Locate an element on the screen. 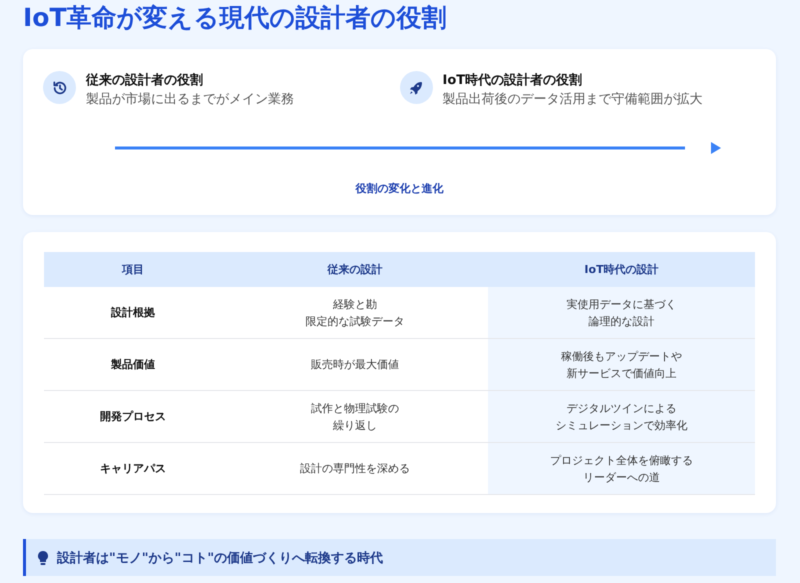 The width and height of the screenshot is (800, 583). cell-text-line: 新サービスで価値向上 is located at coordinates (621, 374).